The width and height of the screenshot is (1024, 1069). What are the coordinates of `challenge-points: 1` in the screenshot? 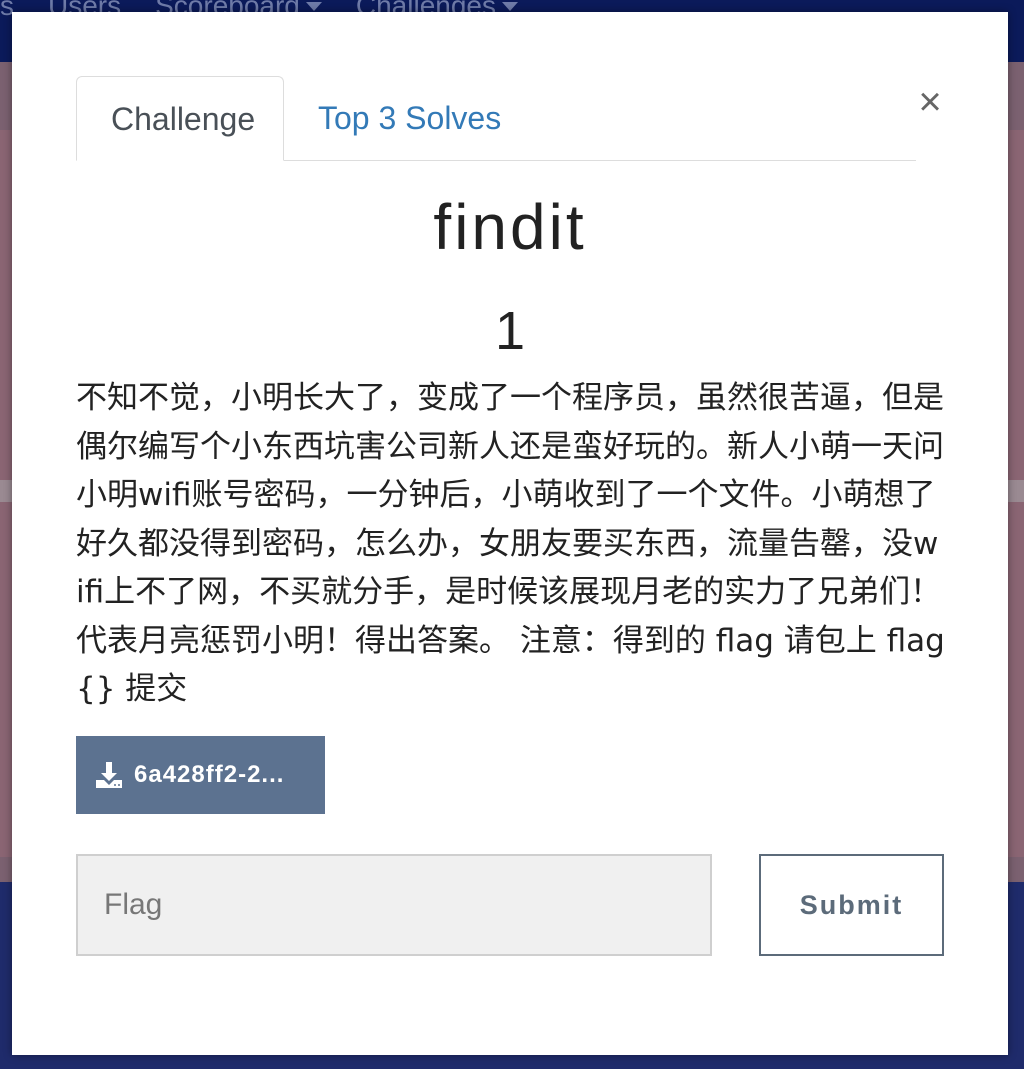 It's located at (510, 331).